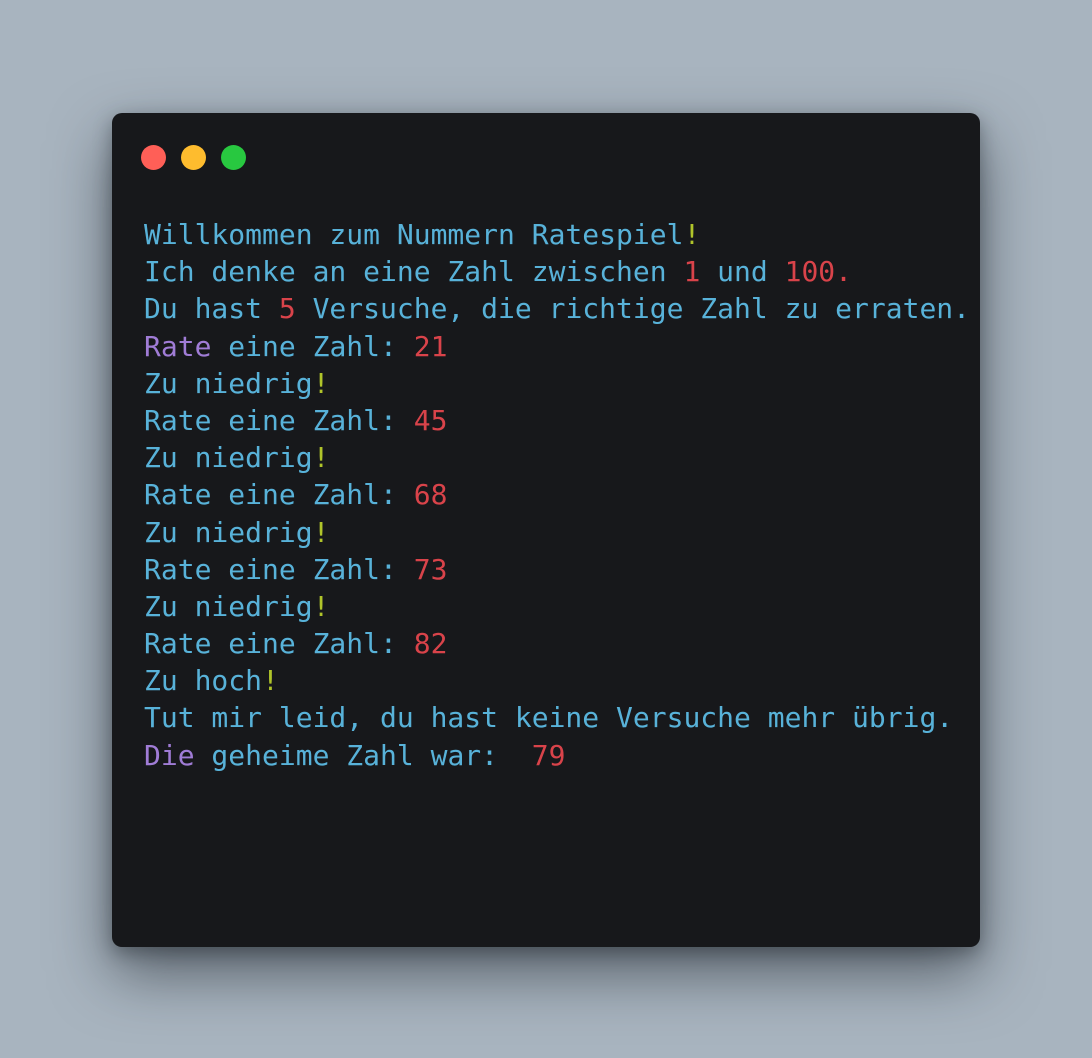 Image resolution: width=1092 pixels, height=1058 pixels. I want to click on terminal-text-segment: Die, so click(169, 755).